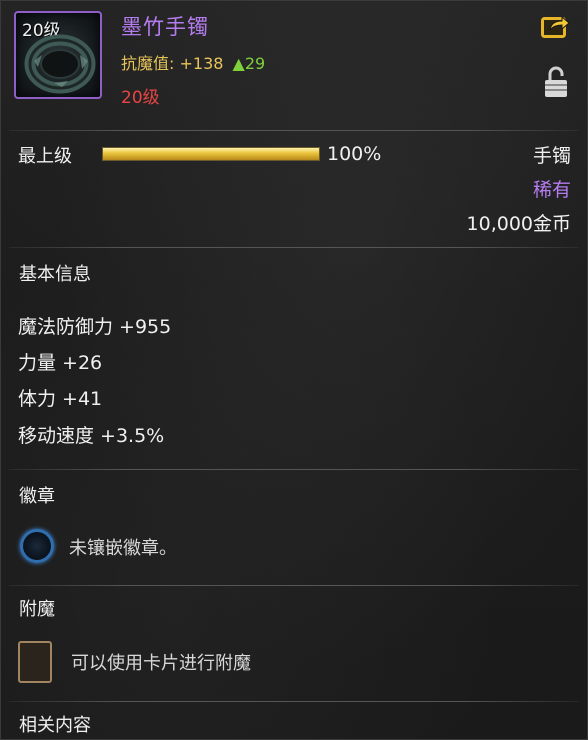  I want to click on related-content-title: 相关内容, so click(55, 725).